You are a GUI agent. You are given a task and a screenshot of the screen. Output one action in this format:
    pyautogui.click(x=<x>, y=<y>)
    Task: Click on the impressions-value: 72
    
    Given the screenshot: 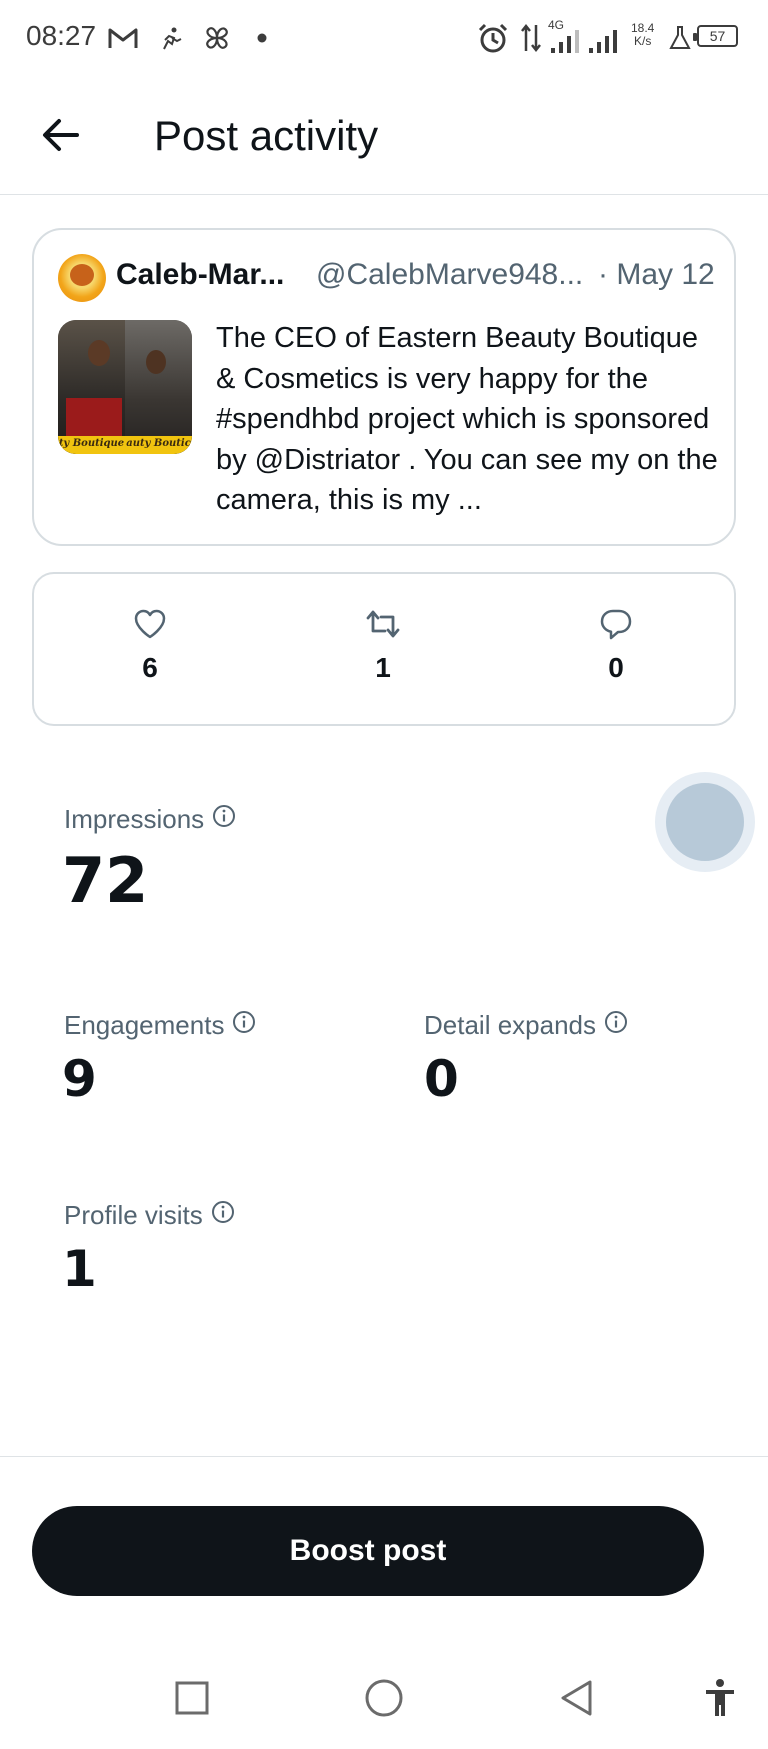 What is the action you would take?
    pyautogui.click(x=105, y=880)
    